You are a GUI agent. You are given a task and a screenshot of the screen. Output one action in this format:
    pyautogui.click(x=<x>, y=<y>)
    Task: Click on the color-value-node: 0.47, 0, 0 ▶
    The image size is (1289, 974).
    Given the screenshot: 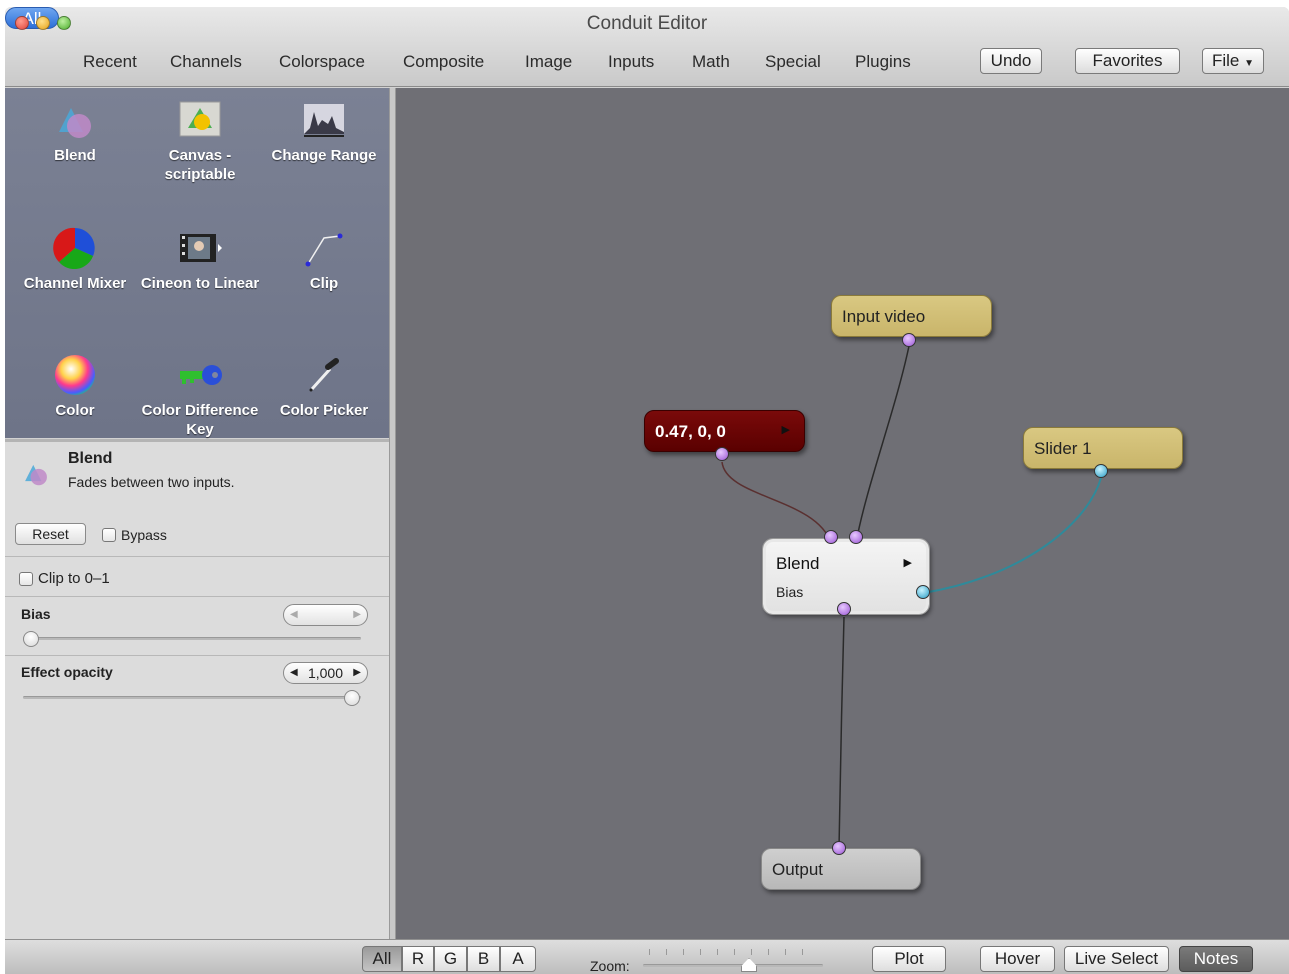 What is the action you would take?
    pyautogui.click(x=724, y=431)
    